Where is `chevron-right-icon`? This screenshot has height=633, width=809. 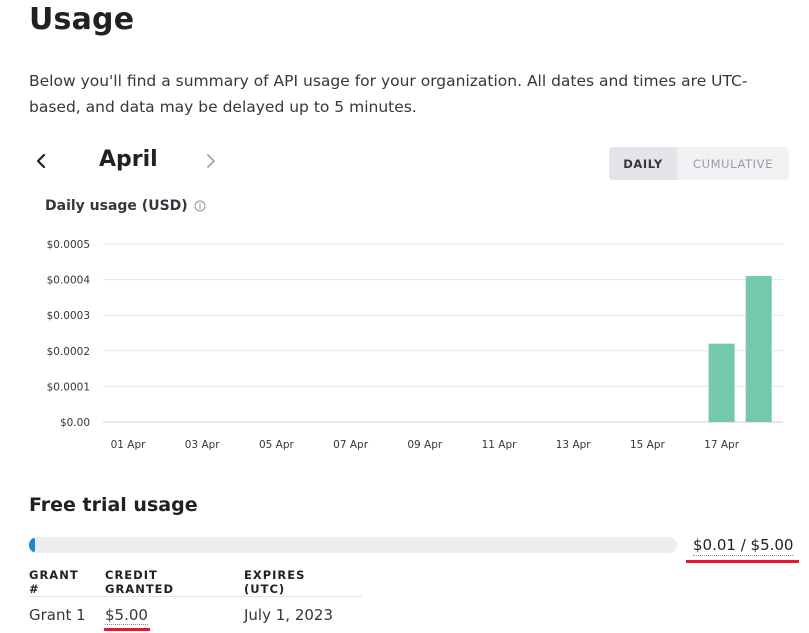 chevron-right-icon is located at coordinates (211, 162).